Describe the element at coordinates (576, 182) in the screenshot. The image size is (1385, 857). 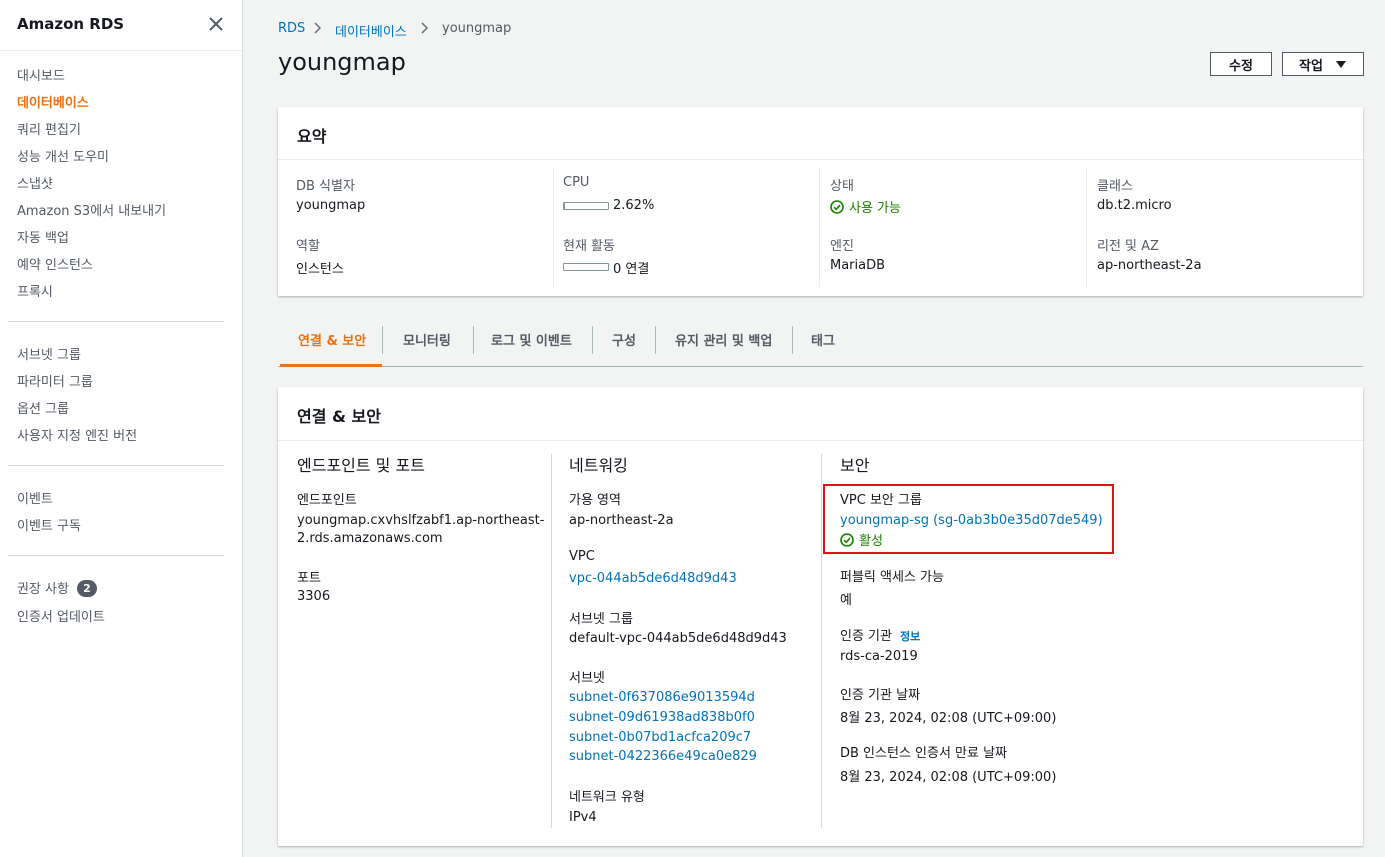
I see `cpu-label: CPU` at that location.